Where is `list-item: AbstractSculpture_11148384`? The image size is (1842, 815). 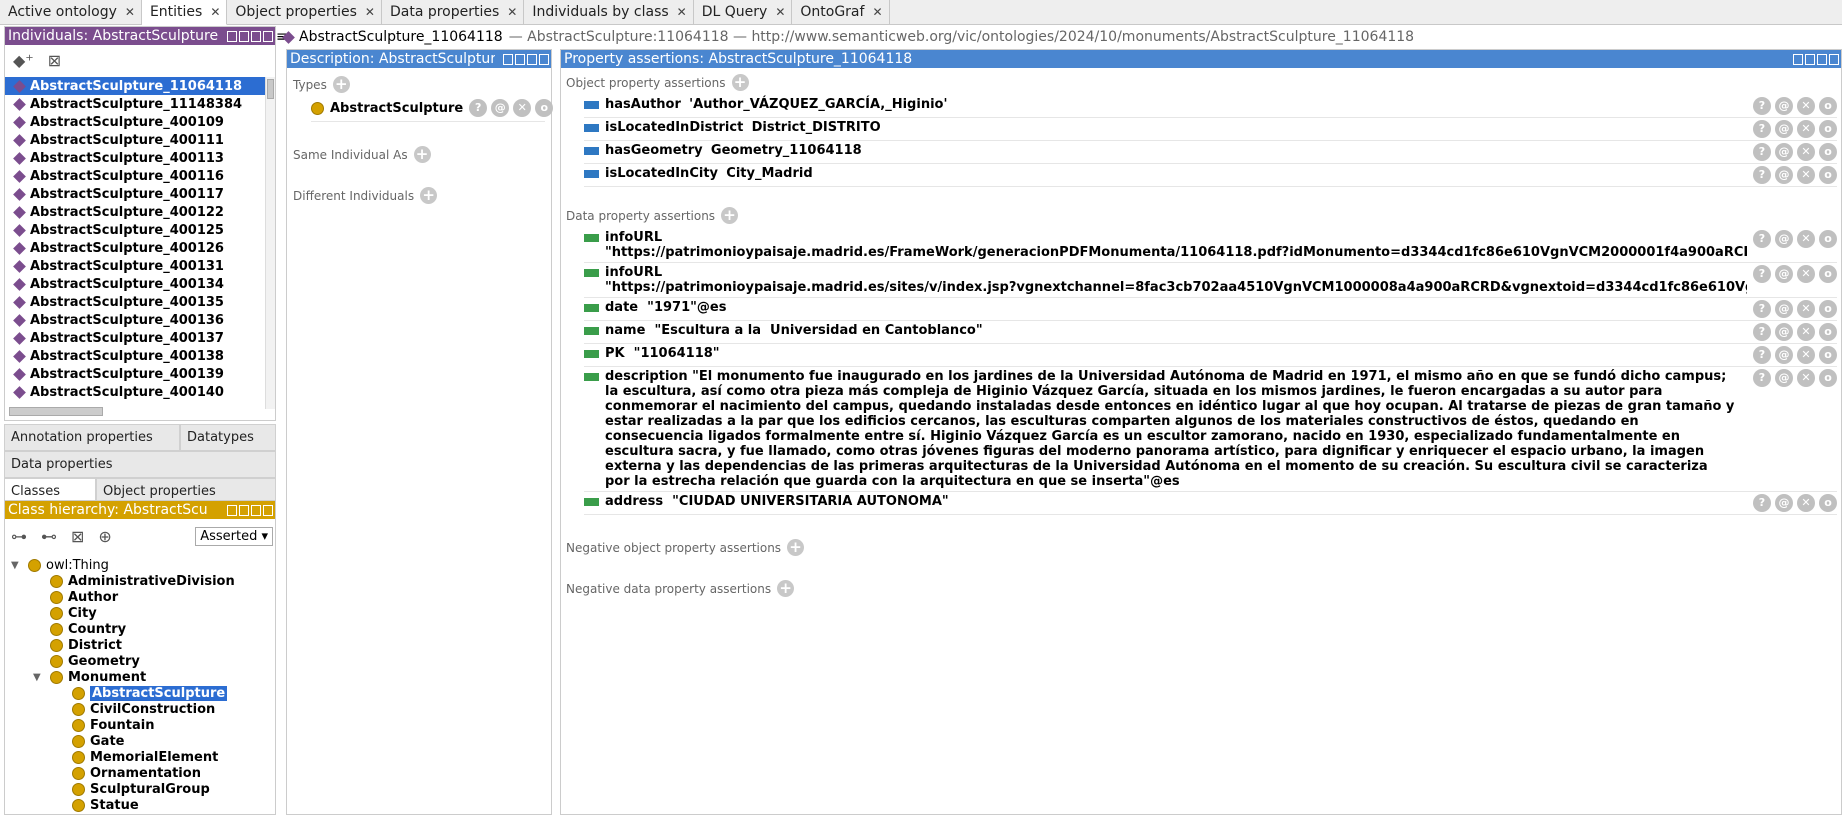
list-item: AbstractSculpture_11148384 is located at coordinates (136, 104).